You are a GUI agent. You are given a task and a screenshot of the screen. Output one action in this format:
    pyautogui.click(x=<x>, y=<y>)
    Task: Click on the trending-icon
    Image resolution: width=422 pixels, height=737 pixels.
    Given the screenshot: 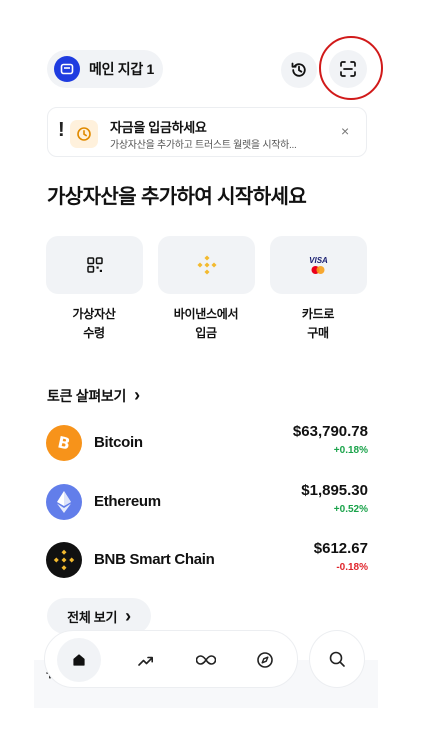 What is the action you would take?
    pyautogui.click(x=145, y=661)
    